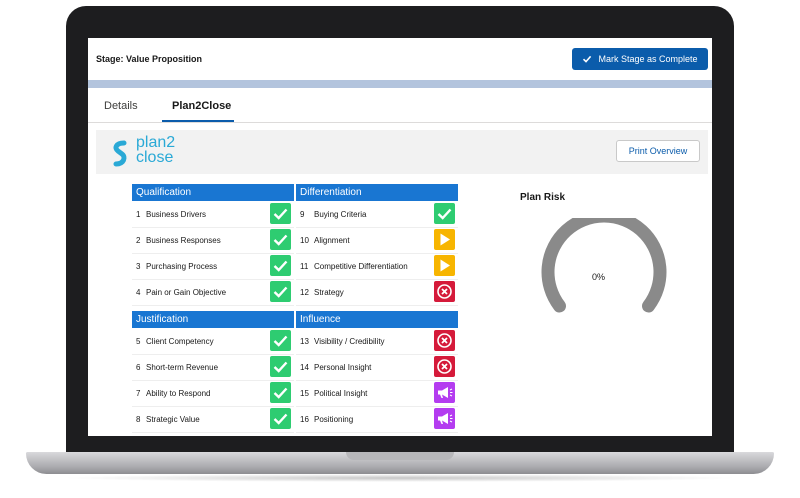 The width and height of the screenshot is (800, 498). What do you see at coordinates (213, 192) in the screenshot?
I see `section-qualification-header: Qualification` at bounding box center [213, 192].